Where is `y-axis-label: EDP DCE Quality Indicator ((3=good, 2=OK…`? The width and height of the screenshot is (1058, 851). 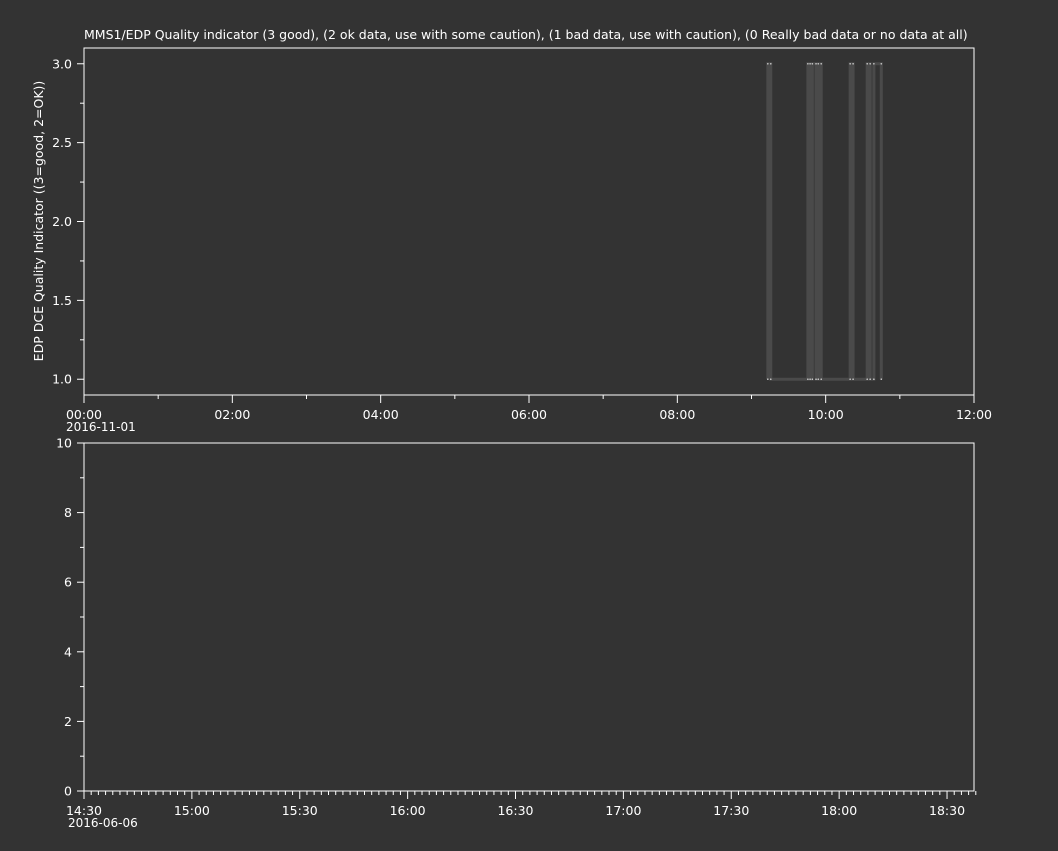
y-axis-label: EDP DCE Quality Indicator ((3=good, 2=OK… is located at coordinates (38, 221).